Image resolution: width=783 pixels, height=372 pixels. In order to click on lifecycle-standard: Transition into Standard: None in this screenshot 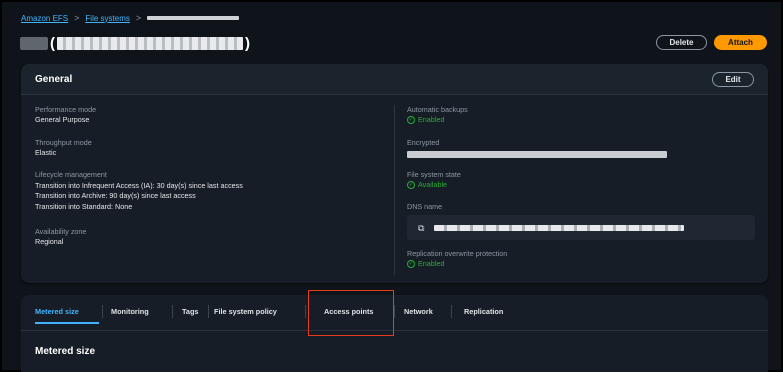, I will do `click(84, 206)`.